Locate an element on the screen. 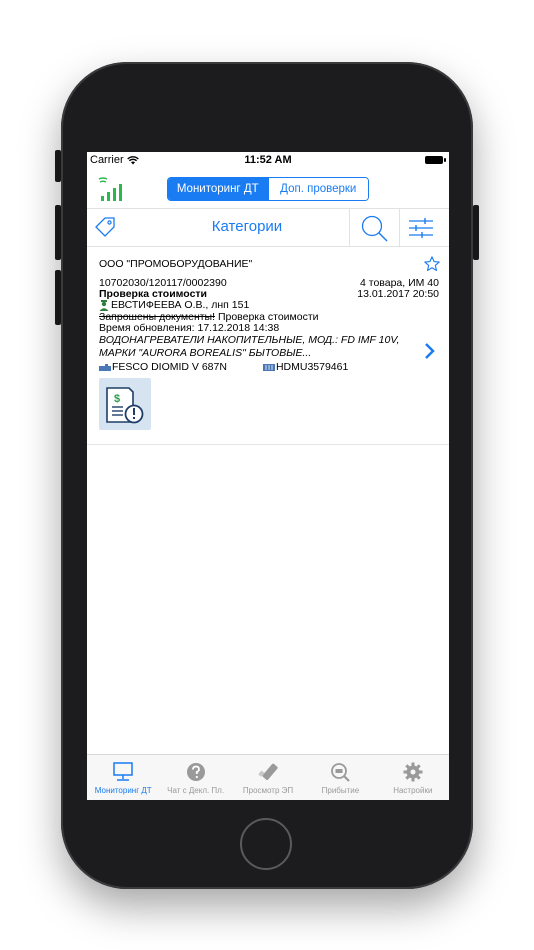 Image resolution: width=534 pixels, height=950 pixels. tab-label: Прибытие is located at coordinates (340, 790).